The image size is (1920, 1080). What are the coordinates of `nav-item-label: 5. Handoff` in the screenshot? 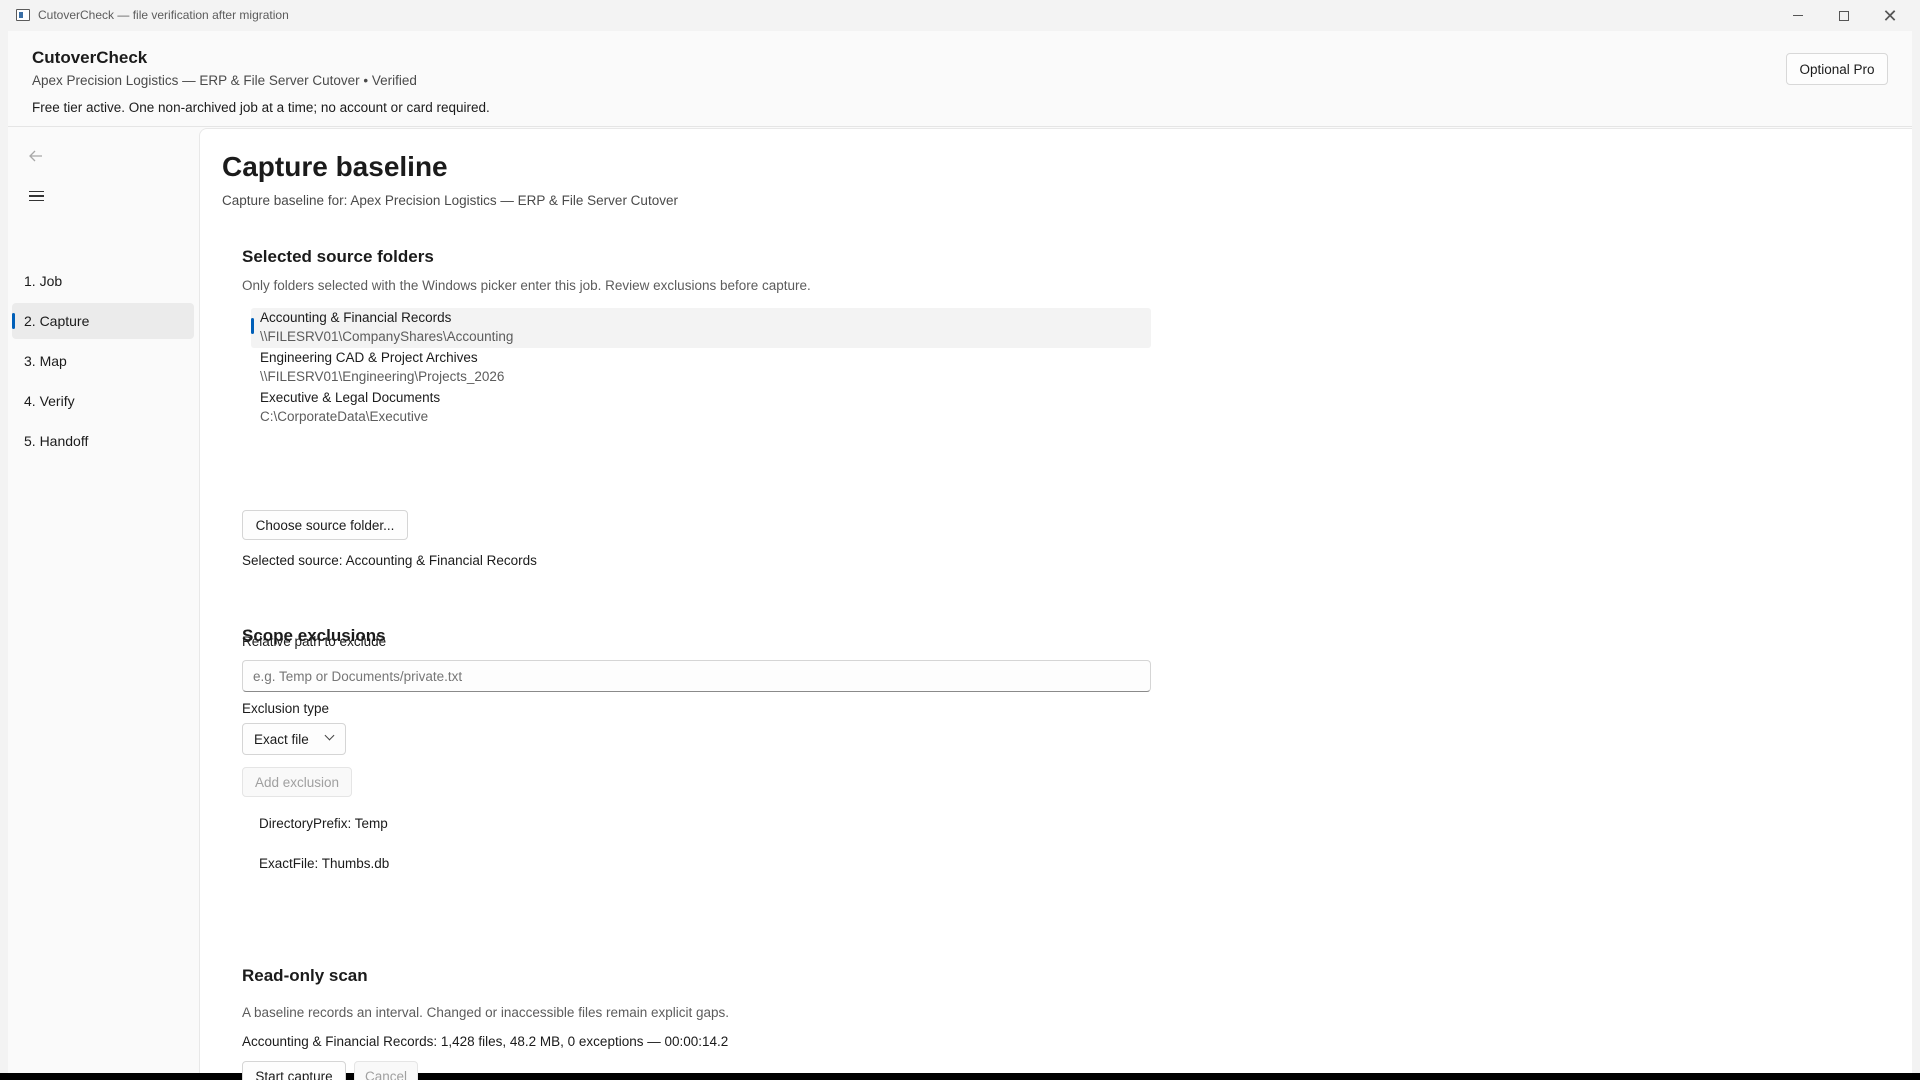 It's located at (56, 441).